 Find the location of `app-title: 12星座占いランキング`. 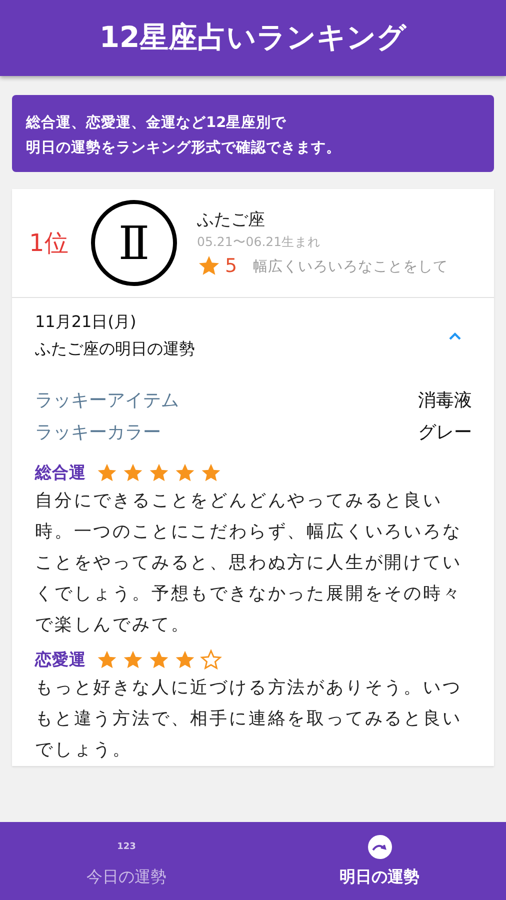

app-title: 12星座占いランキング is located at coordinates (253, 37).